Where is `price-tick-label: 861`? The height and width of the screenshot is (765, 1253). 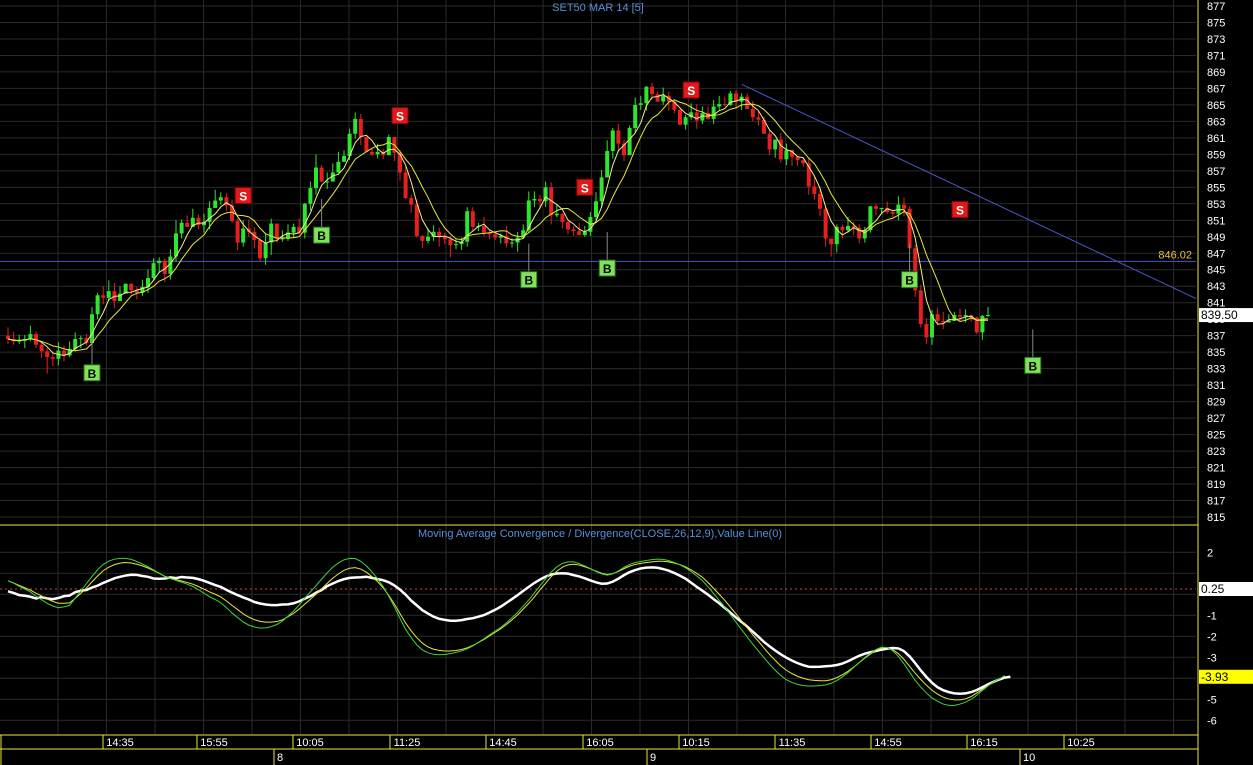
price-tick-label: 861 is located at coordinates (1216, 139).